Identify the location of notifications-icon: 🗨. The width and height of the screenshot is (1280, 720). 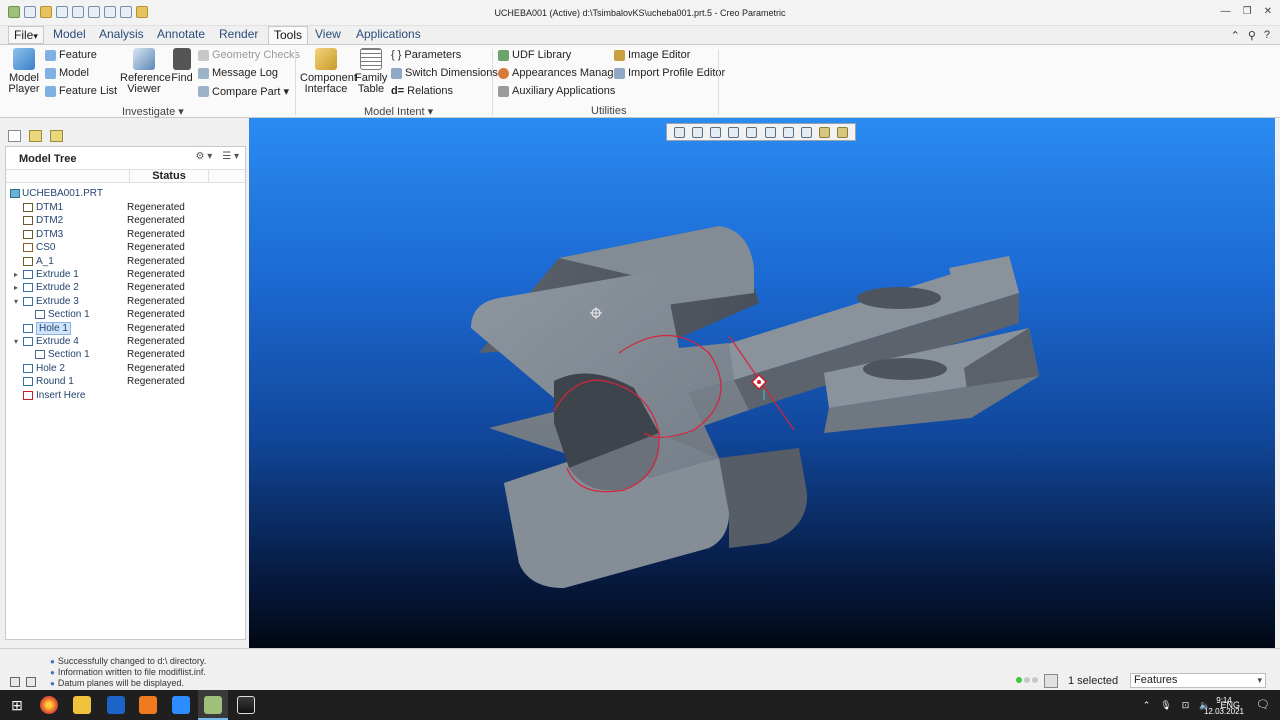
(1263, 704).